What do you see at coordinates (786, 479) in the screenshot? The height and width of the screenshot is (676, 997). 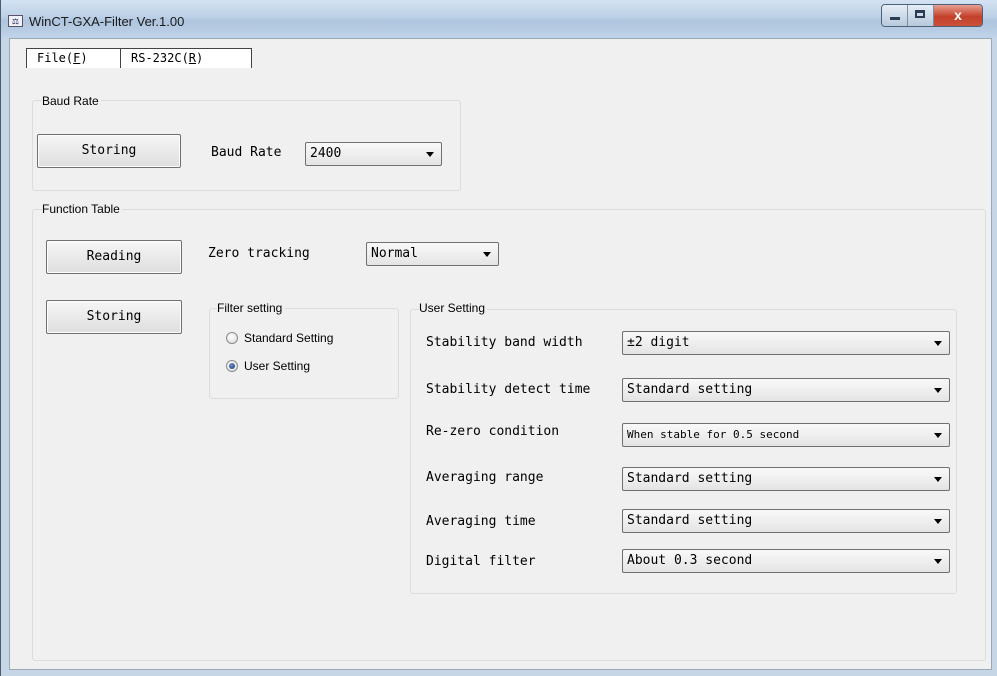 I see `averaging-range-select: Standard setting` at bounding box center [786, 479].